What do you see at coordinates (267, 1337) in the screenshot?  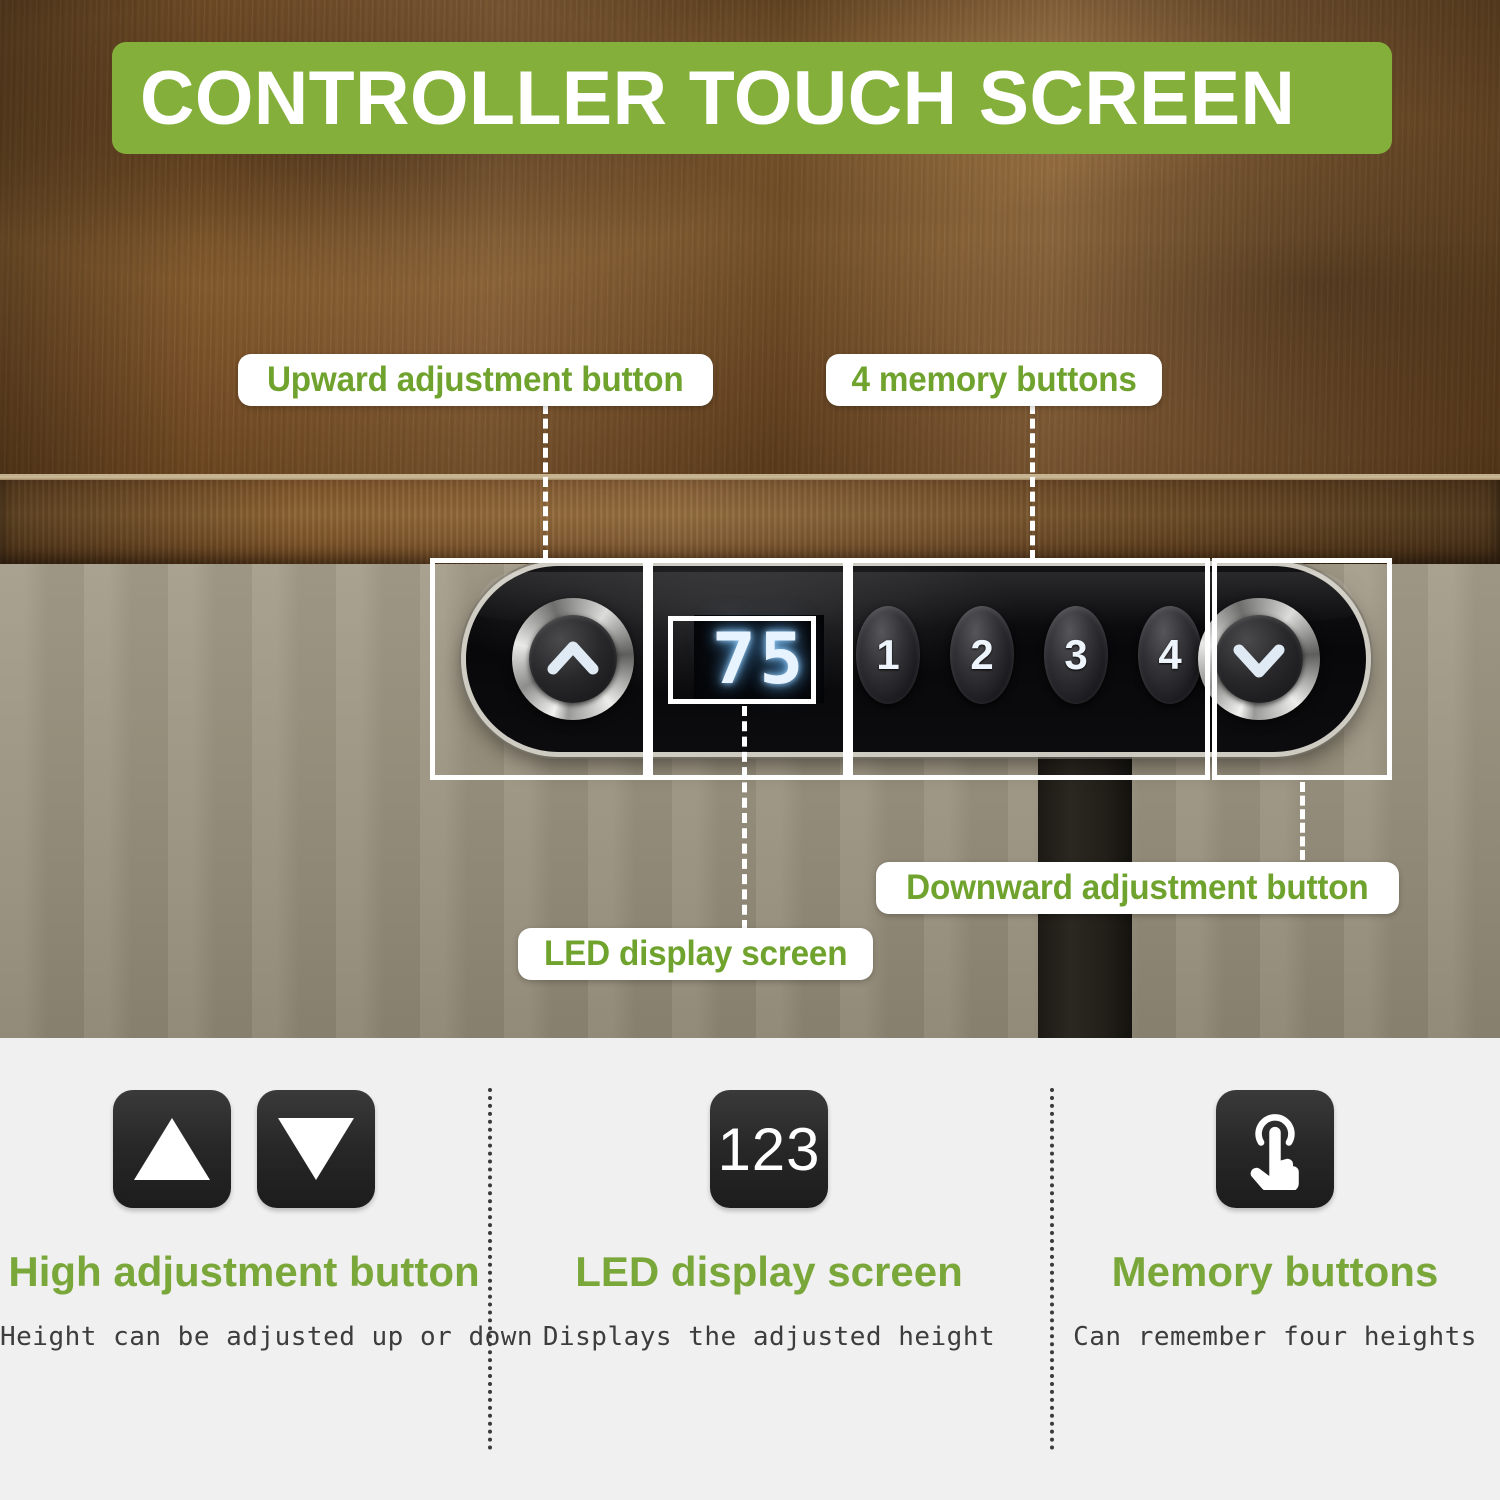 I see `feature-1-description: Height can be adjusted up or down` at bounding box center [267, 1337].